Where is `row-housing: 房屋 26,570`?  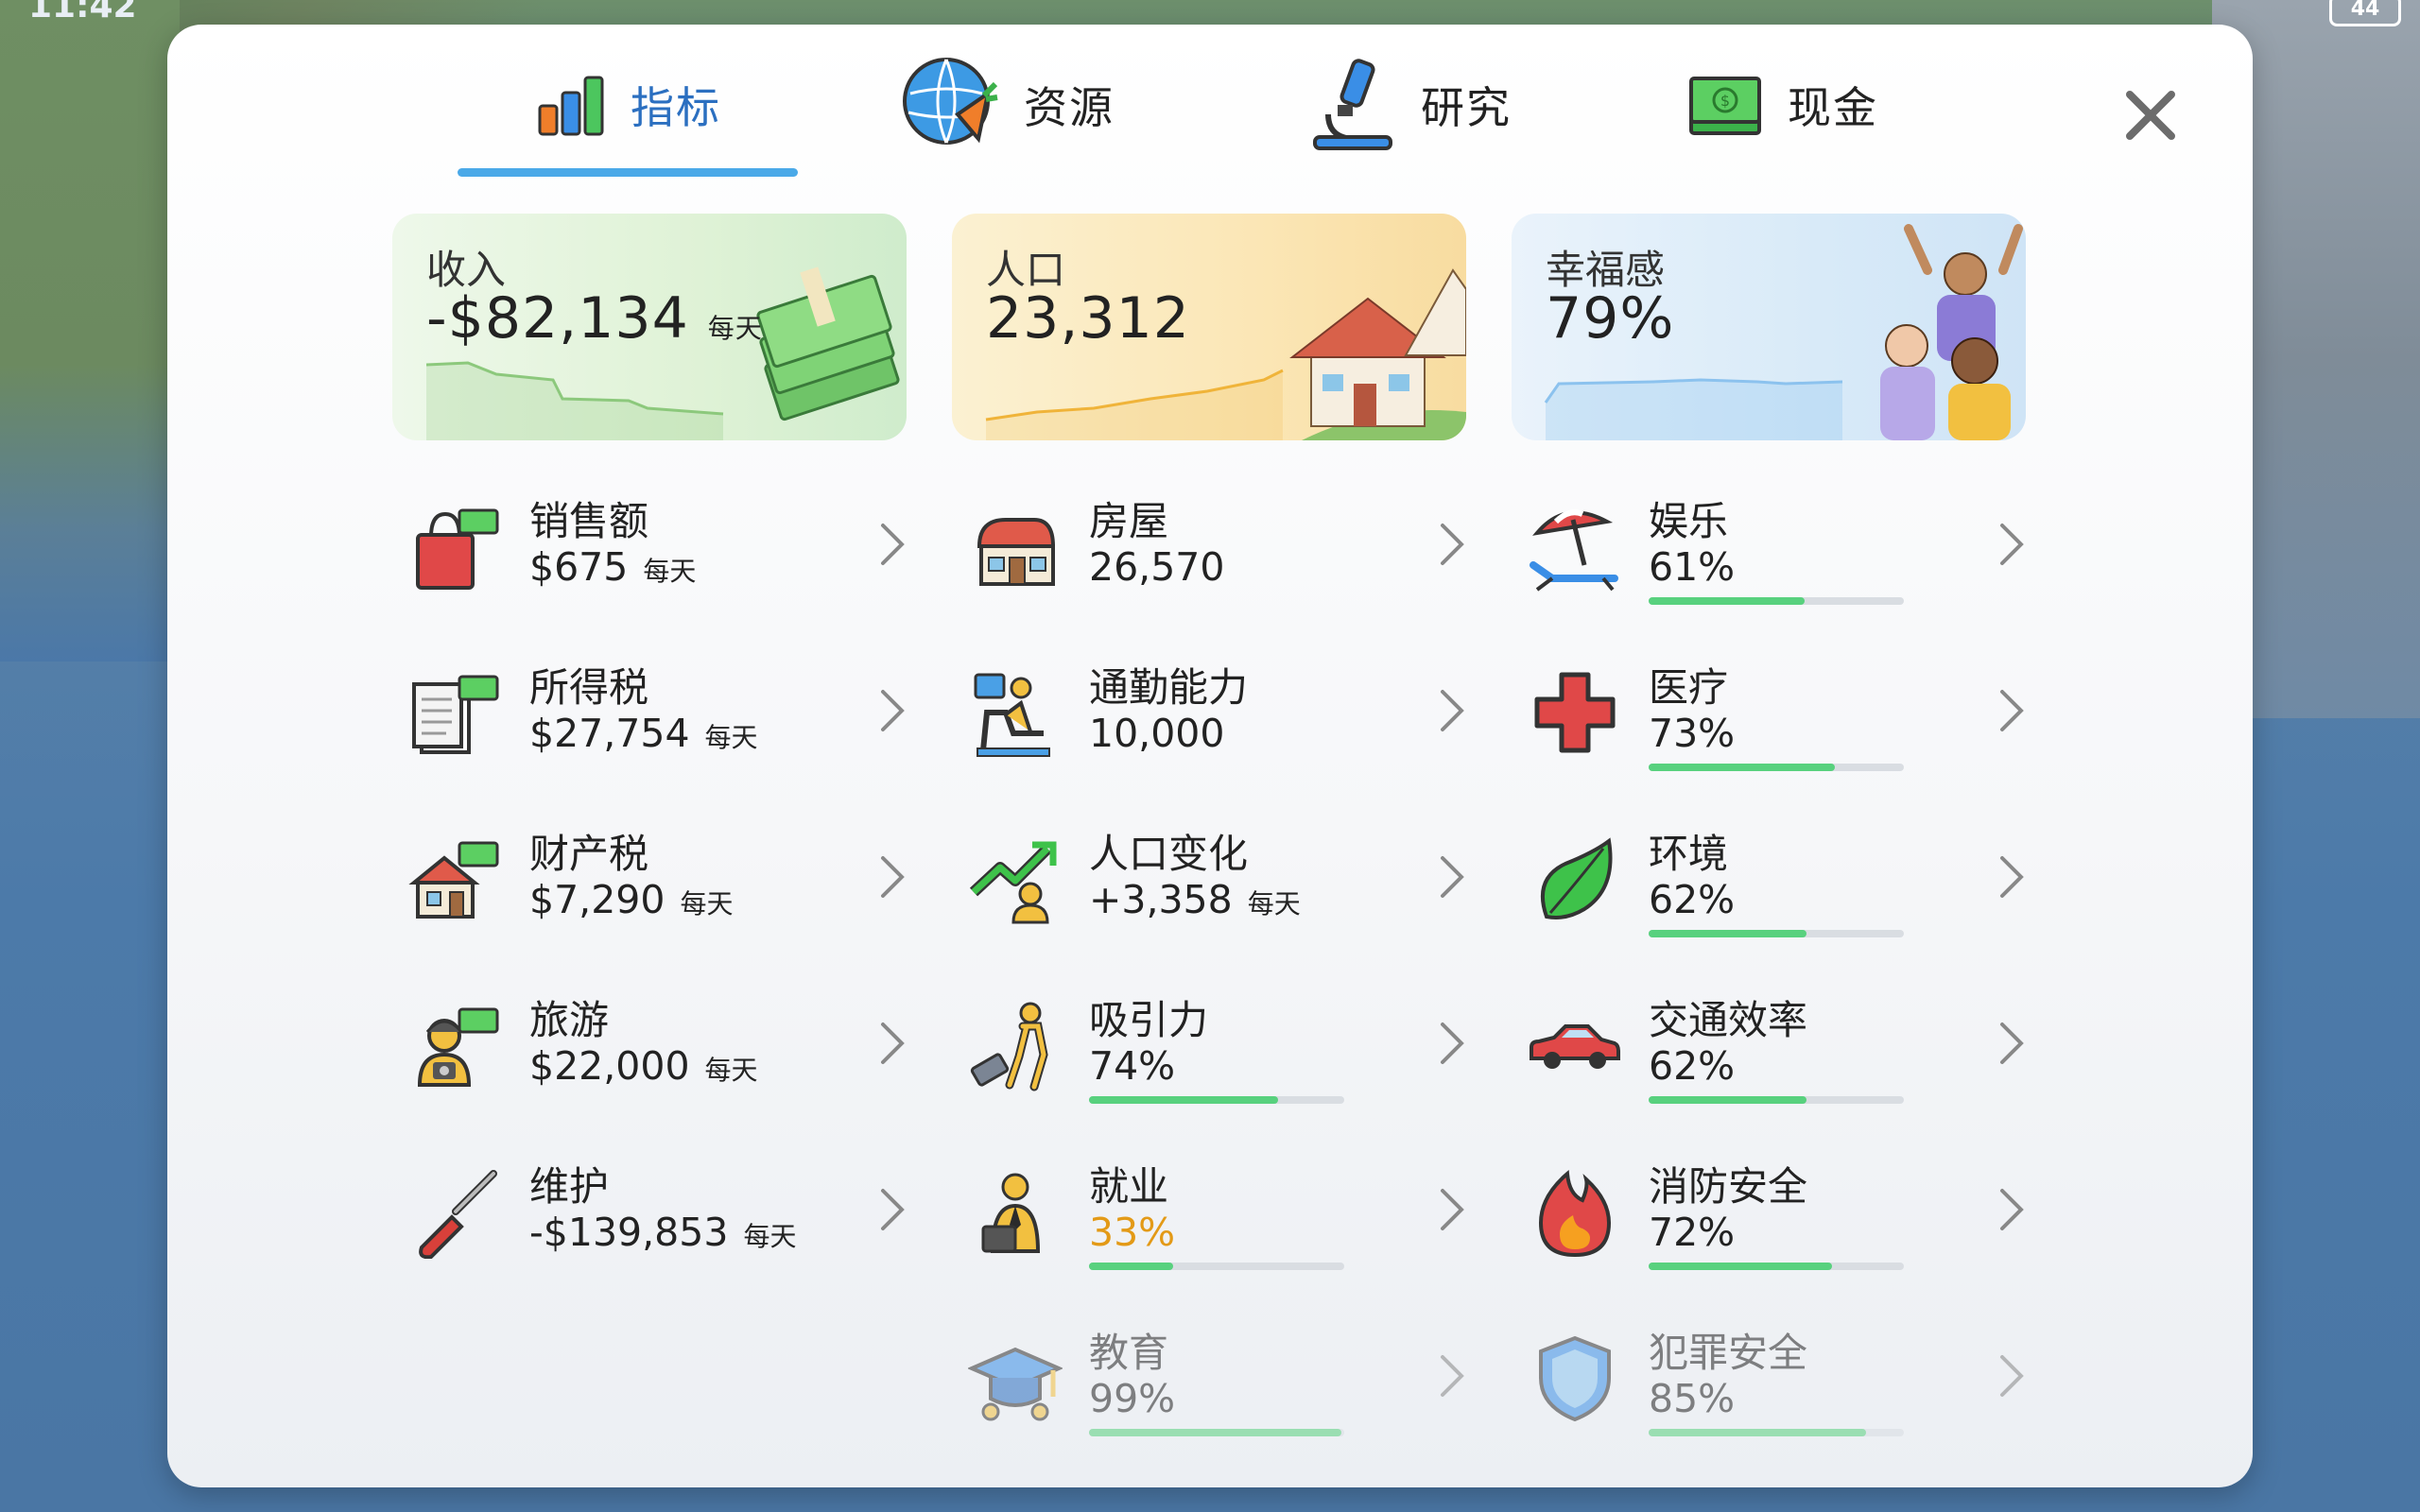
row-housing: 房屋 26,570 is located at coordinates (1223, 541).